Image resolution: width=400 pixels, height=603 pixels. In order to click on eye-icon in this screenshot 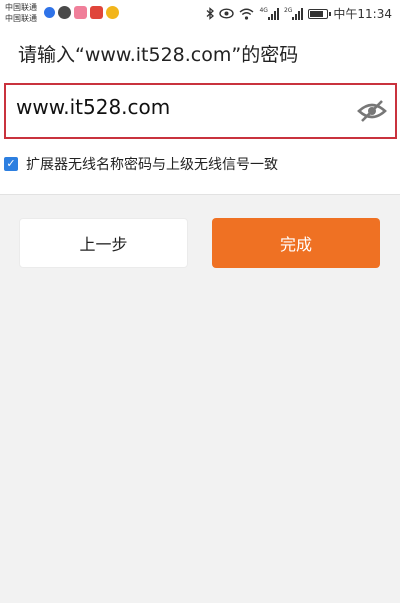, I will do `click(227, 13)`.